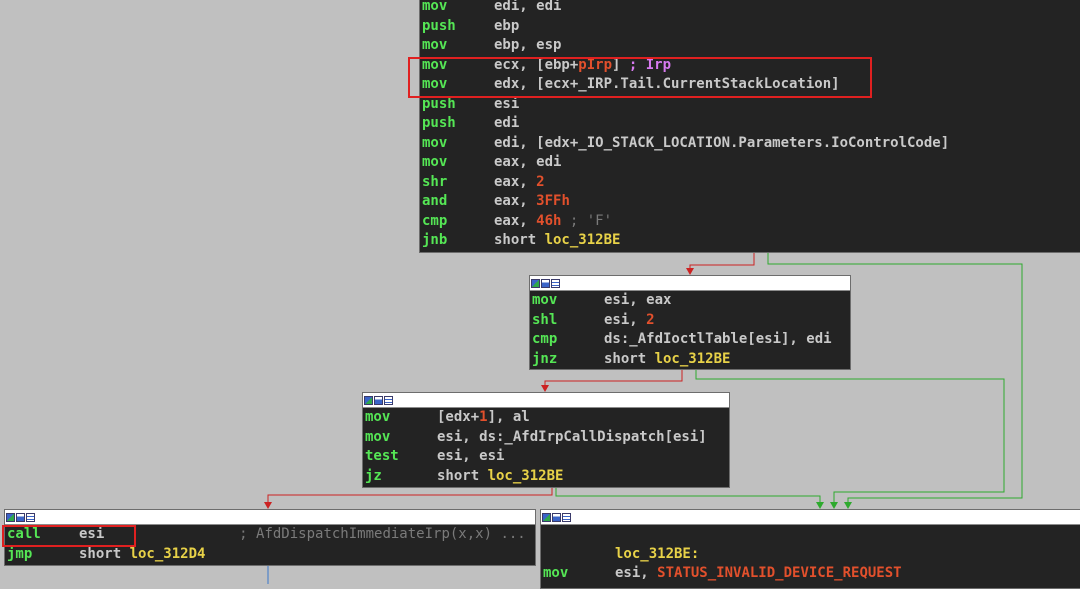 The width and height of the screenshot is (1080, 589). Describe the element at coordinates (507, 25) in the screenshot. I see `asm-operand: ebp` at that location.